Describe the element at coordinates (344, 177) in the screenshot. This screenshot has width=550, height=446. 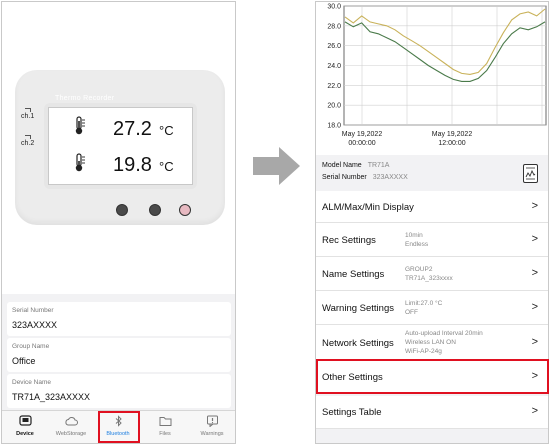
I see `serial-number-label: Serial Number` at that location.